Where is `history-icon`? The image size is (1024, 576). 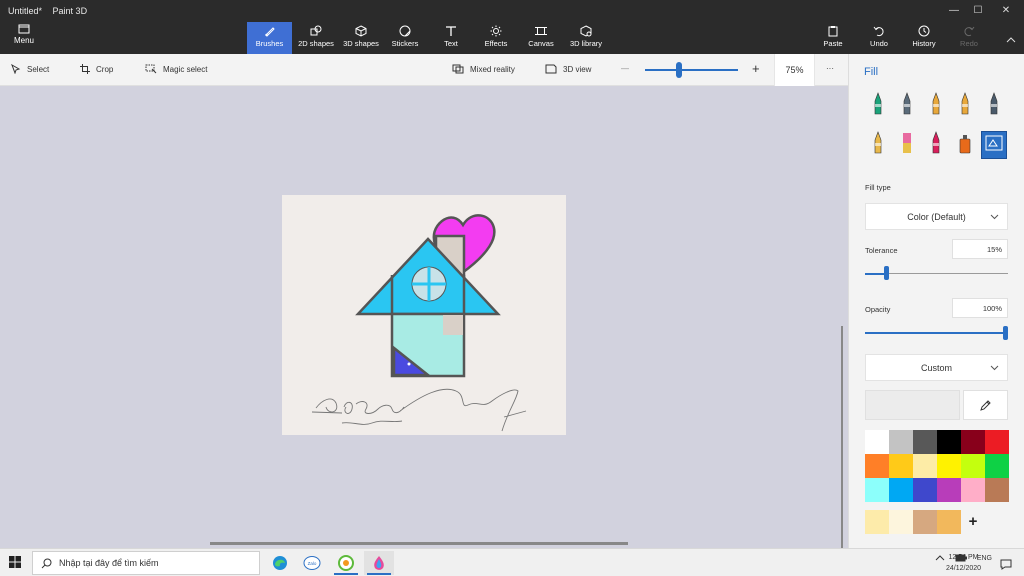 history-icon is located at coordinates (924, 31).